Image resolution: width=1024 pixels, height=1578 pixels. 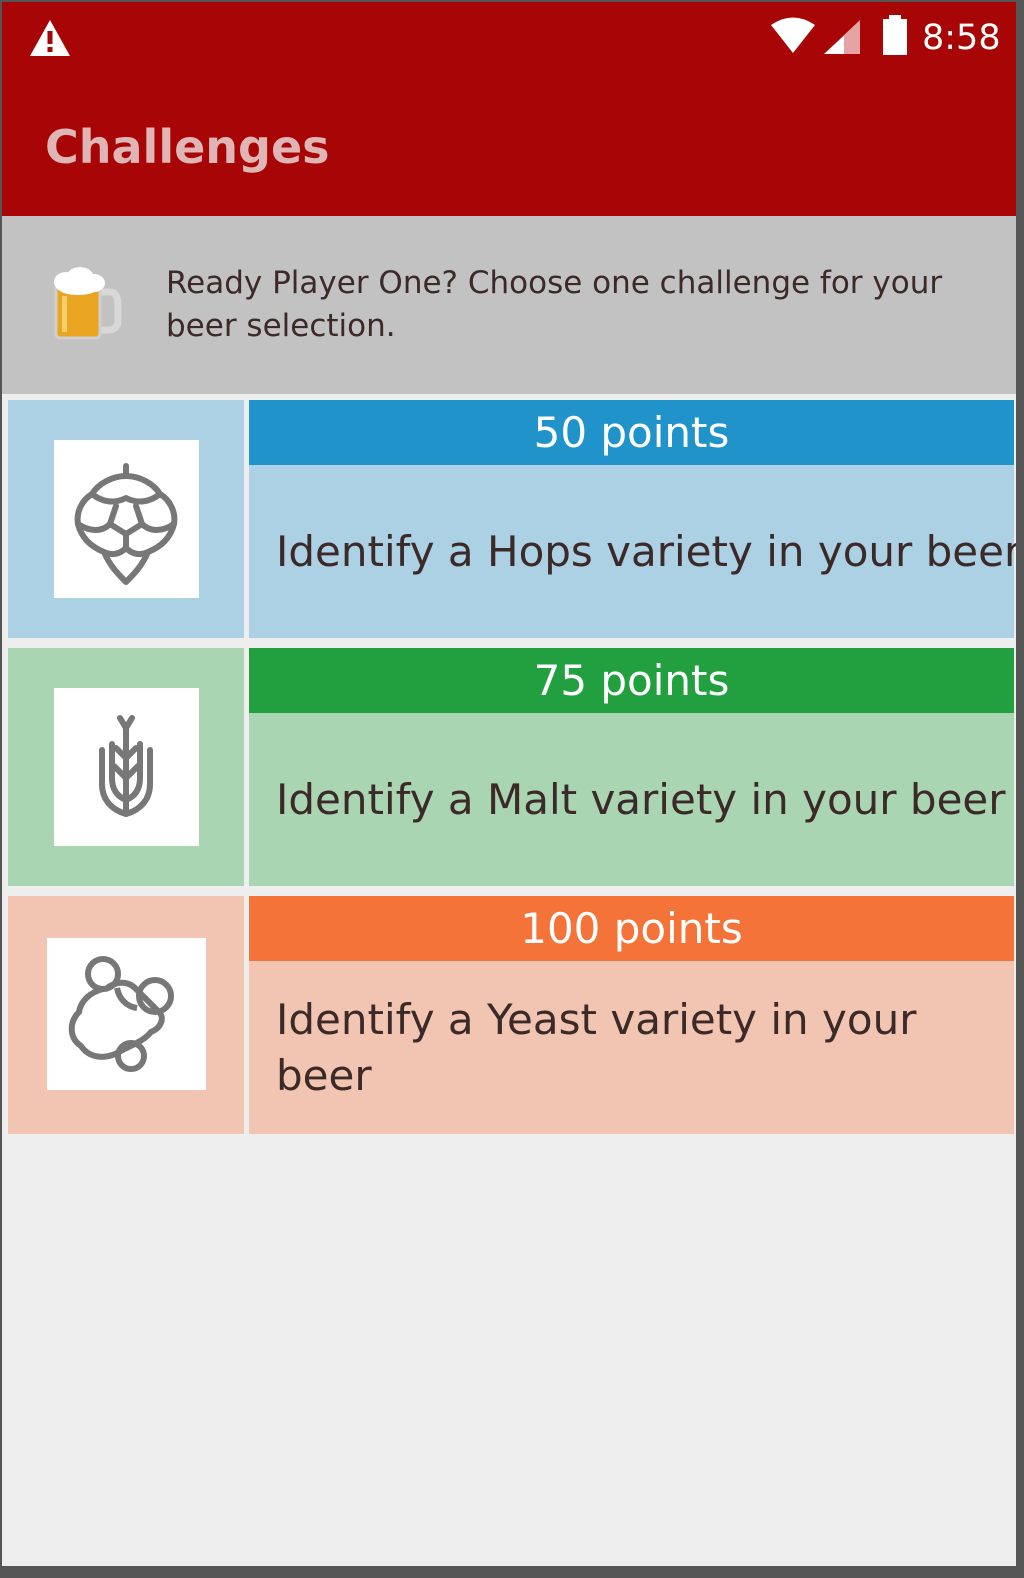 I want to click on challenge-description: Identify a Yeast variety in your beer, so click(x=596, y=1047).